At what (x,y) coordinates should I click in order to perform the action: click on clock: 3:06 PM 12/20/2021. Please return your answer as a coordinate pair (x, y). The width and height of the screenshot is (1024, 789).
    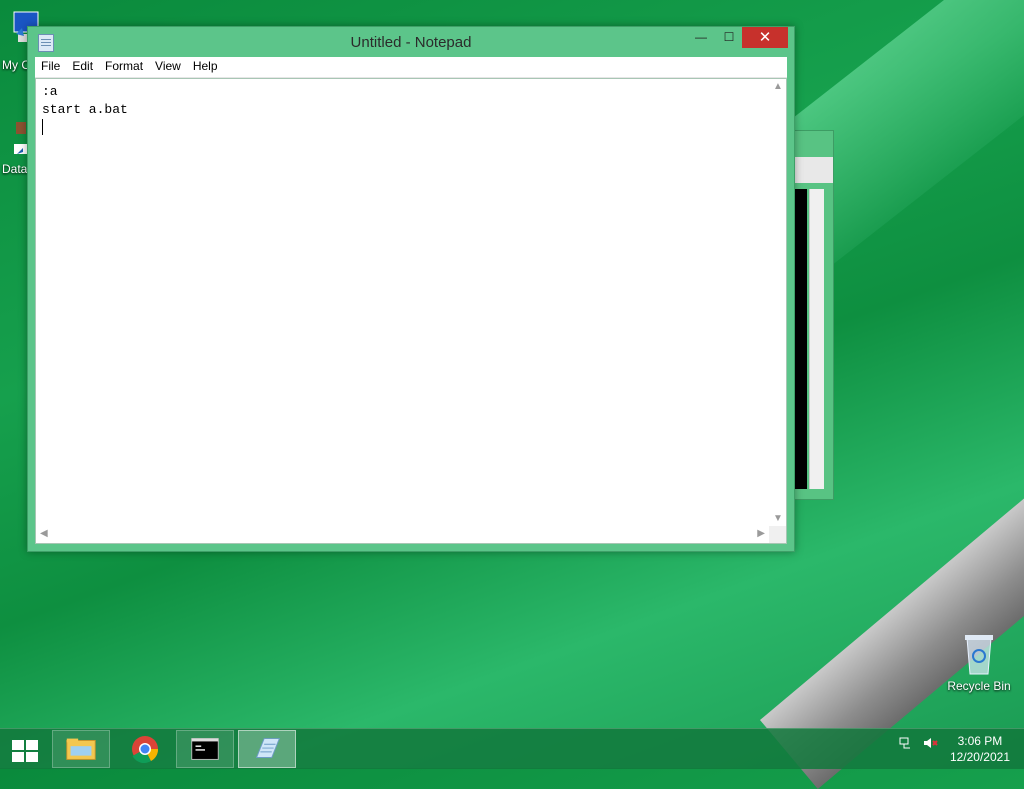
    Looking at the image, I should click on (980, 749).